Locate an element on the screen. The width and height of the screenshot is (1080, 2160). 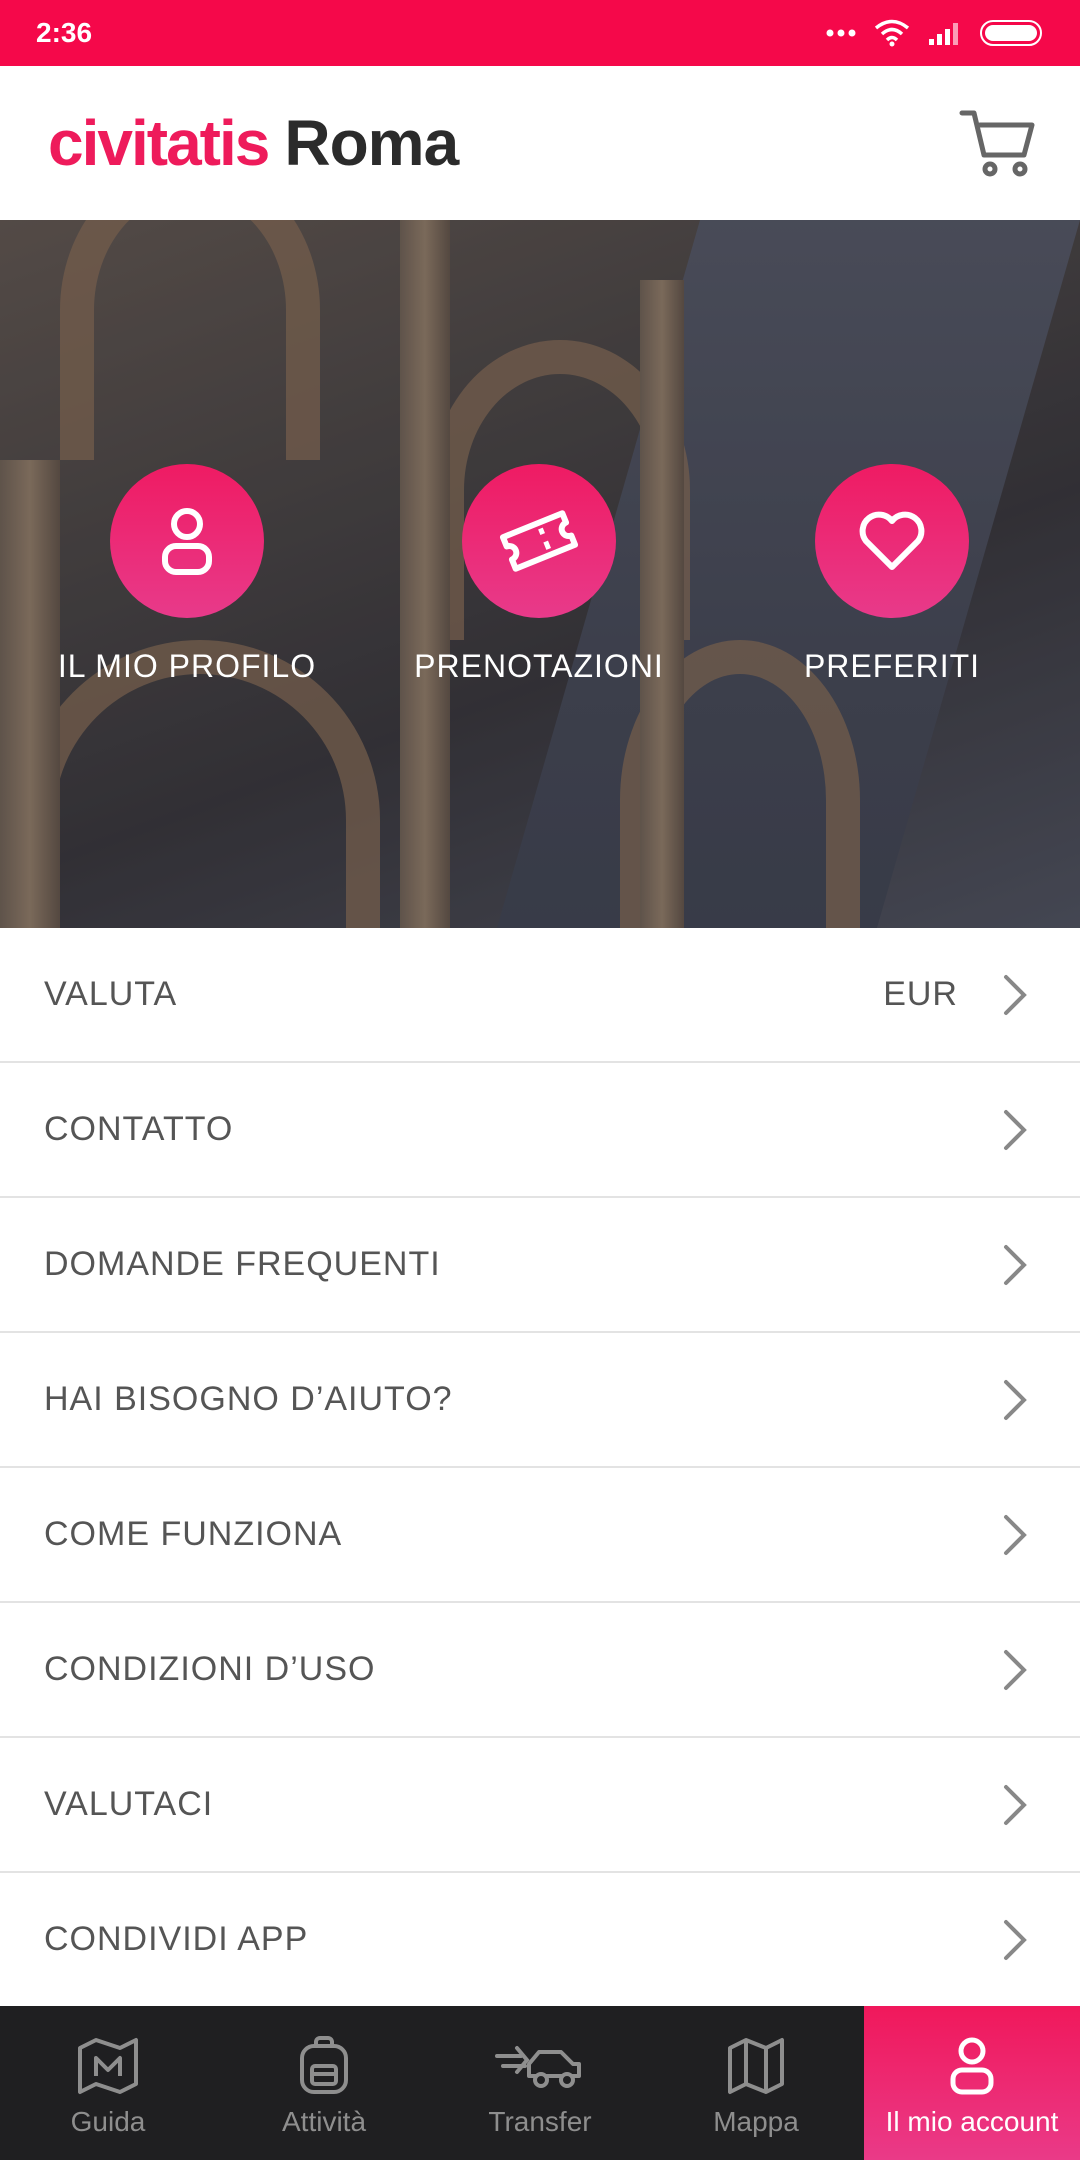
city-title: Roma is located at coordinates (371, 143).